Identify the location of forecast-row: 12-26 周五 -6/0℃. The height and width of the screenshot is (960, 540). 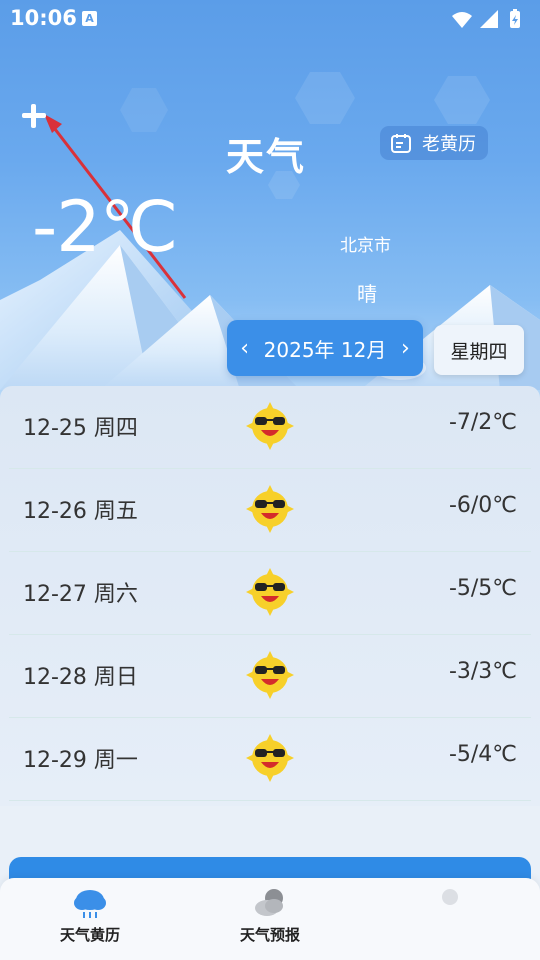
(270, 510).